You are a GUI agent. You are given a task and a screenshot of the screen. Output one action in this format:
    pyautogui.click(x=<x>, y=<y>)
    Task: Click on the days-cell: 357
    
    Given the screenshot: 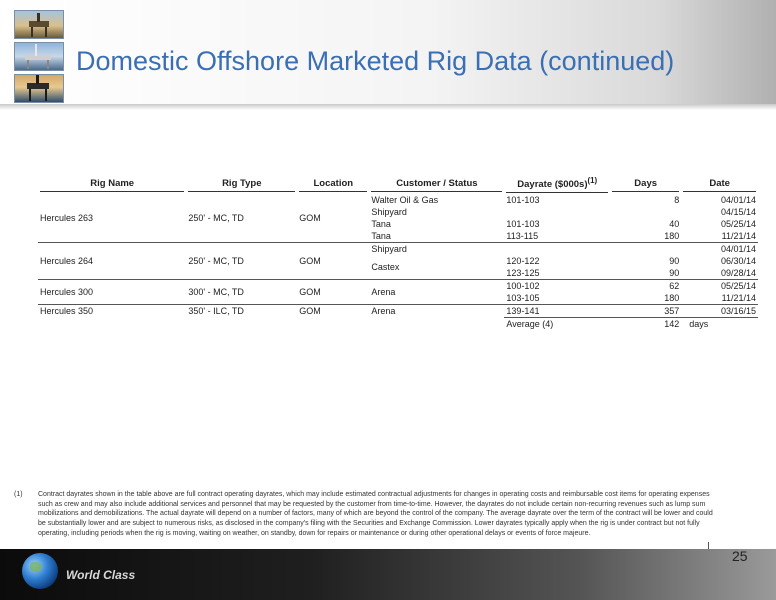 What is the action you would take?
    pyautogui.click(x=646, y=311)
    